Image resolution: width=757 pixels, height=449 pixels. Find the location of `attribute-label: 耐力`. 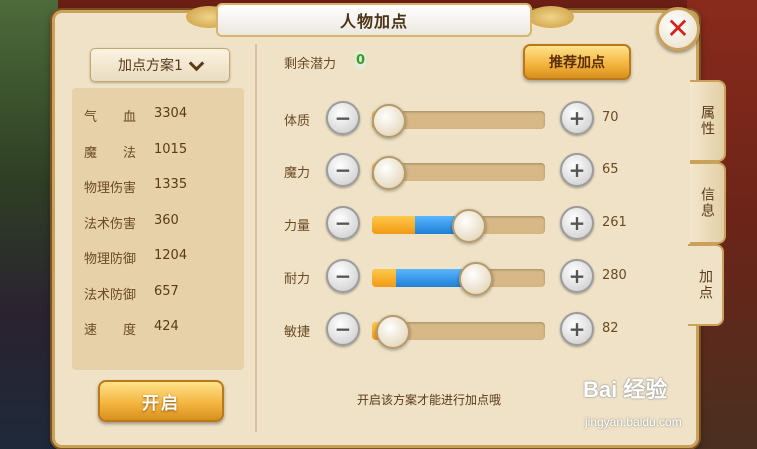

attribute-label: 耐力 is located at coordinates (297, 279).